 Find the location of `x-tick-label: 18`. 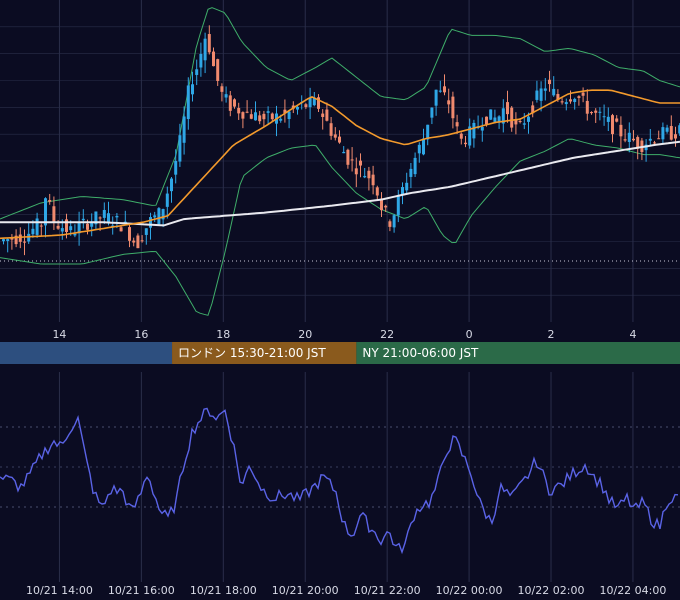

x-tick-label: 18 is located at coordinates (223, 334).